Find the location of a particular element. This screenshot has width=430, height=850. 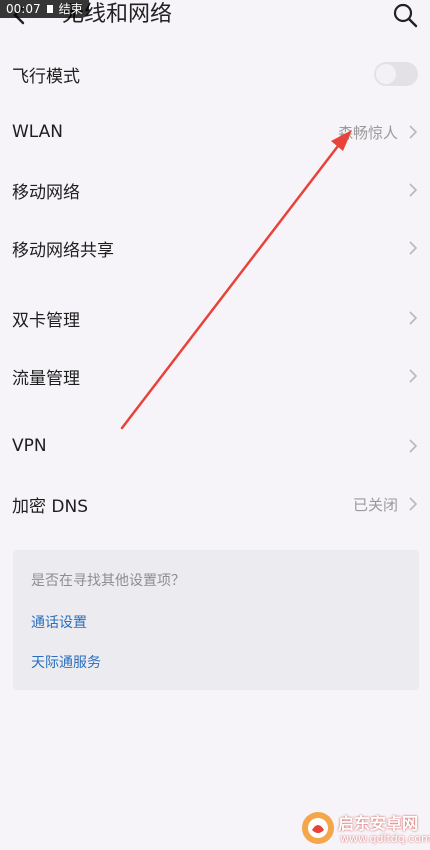

call-settings-link: 通话设置 is located at coordinates (59, 622).